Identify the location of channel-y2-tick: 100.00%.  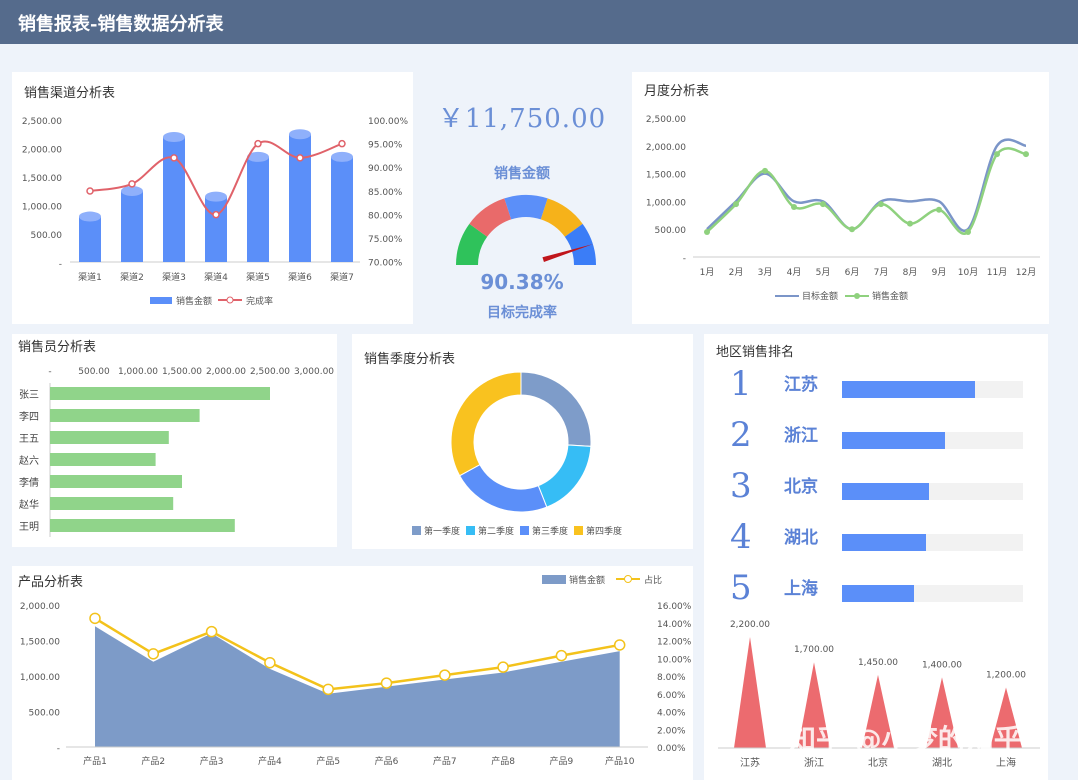
(388, 122).